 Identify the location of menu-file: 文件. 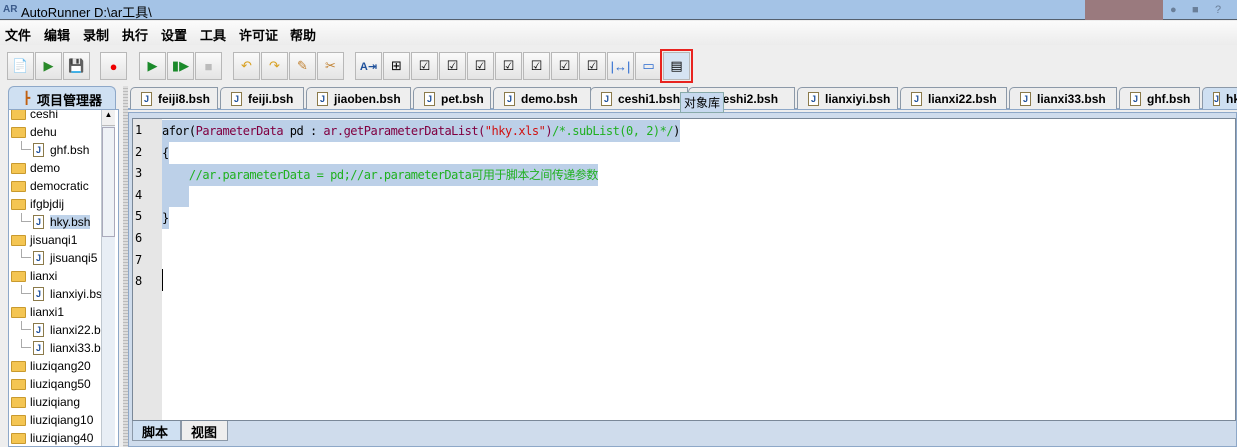
(18, 34).